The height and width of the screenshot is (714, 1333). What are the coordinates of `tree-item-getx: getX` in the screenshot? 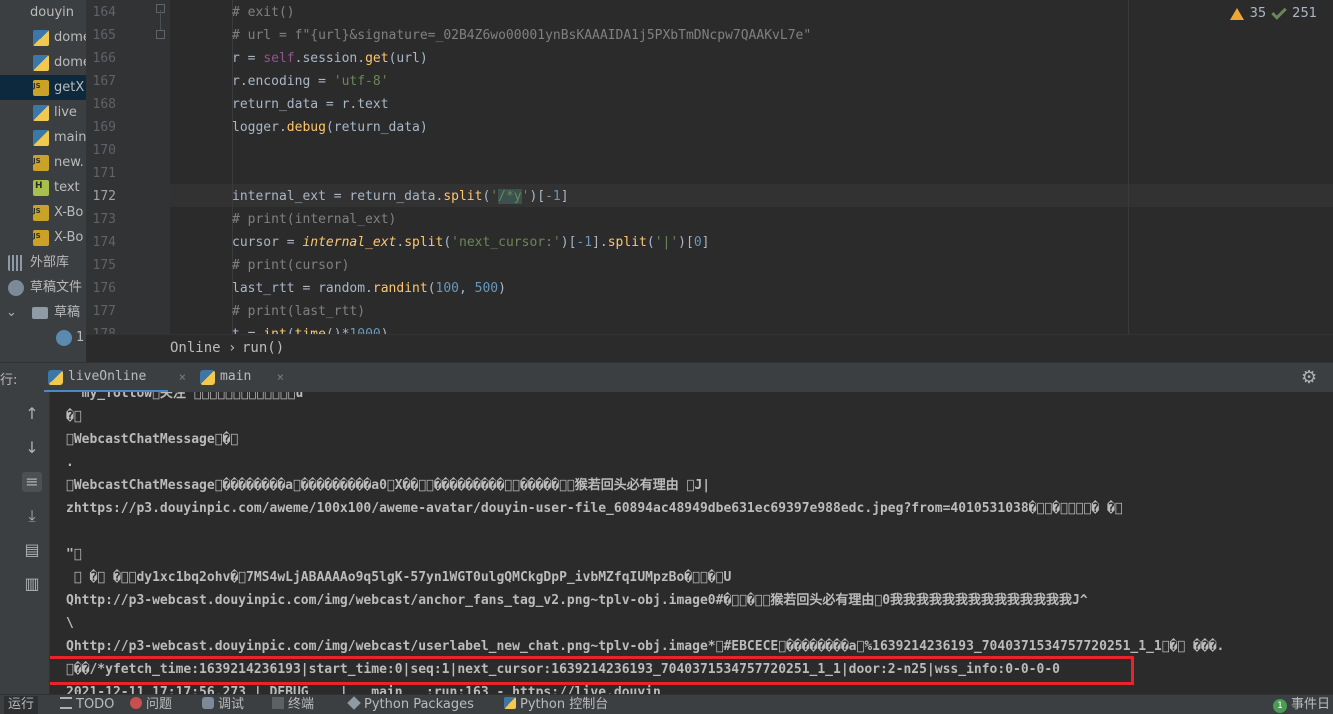 It's located at (43, 87).